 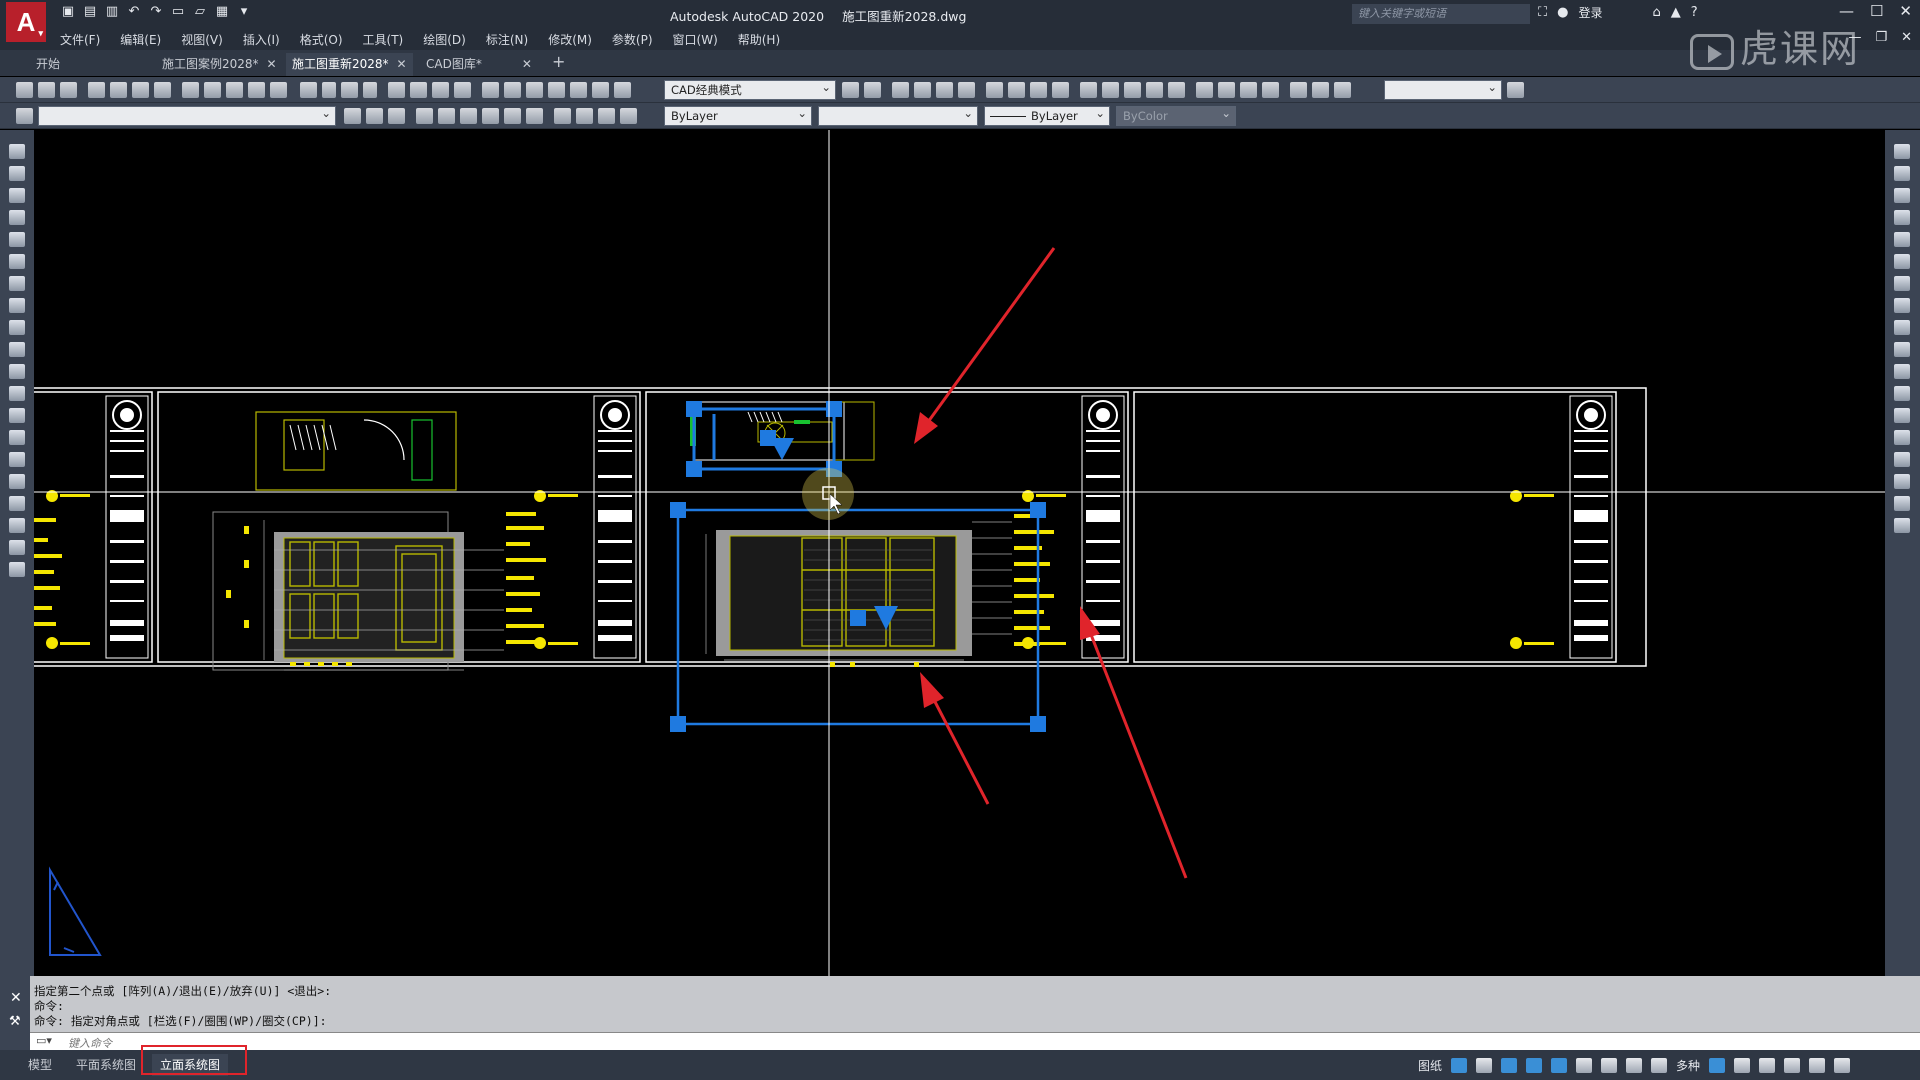 What do you see at coordinates (234, 90) in the screenshot?
I see `paste-icon` at bounding box center [234, 90].